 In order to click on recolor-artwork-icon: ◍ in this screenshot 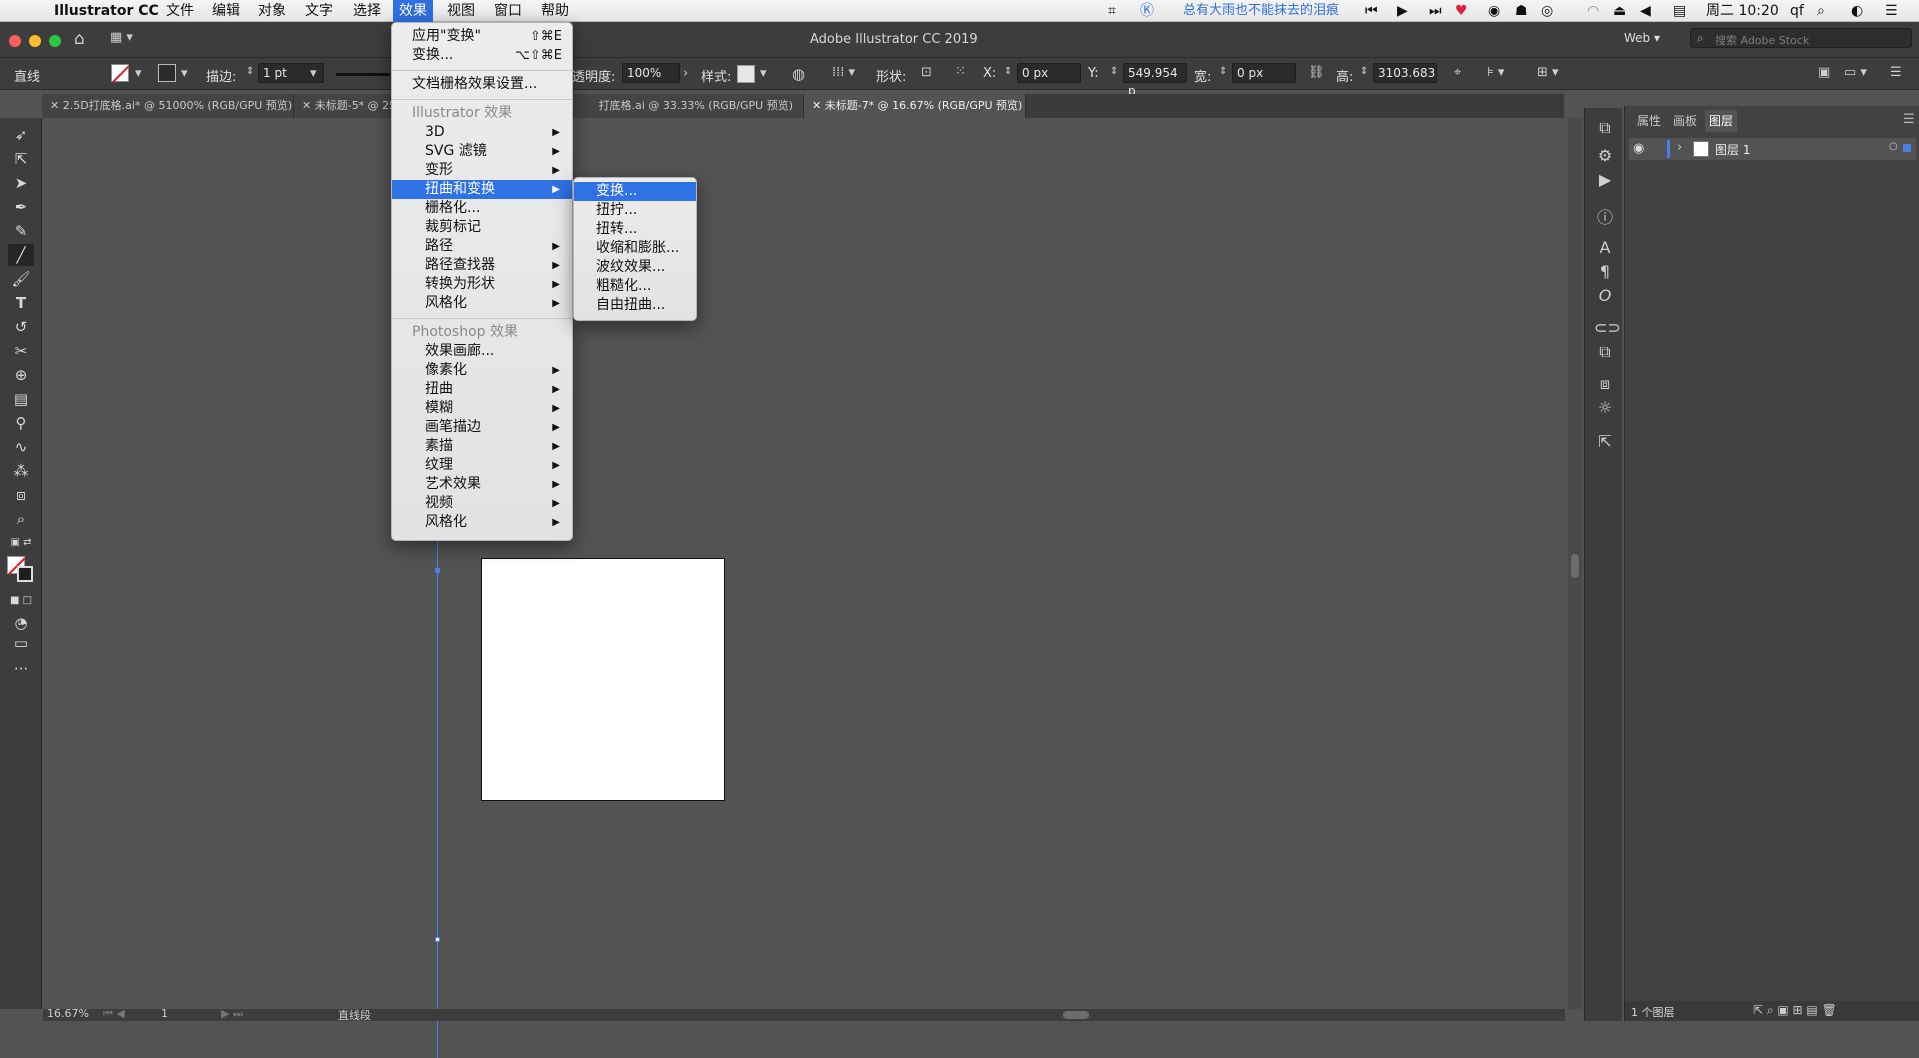, I will do `click(798, 74)`.